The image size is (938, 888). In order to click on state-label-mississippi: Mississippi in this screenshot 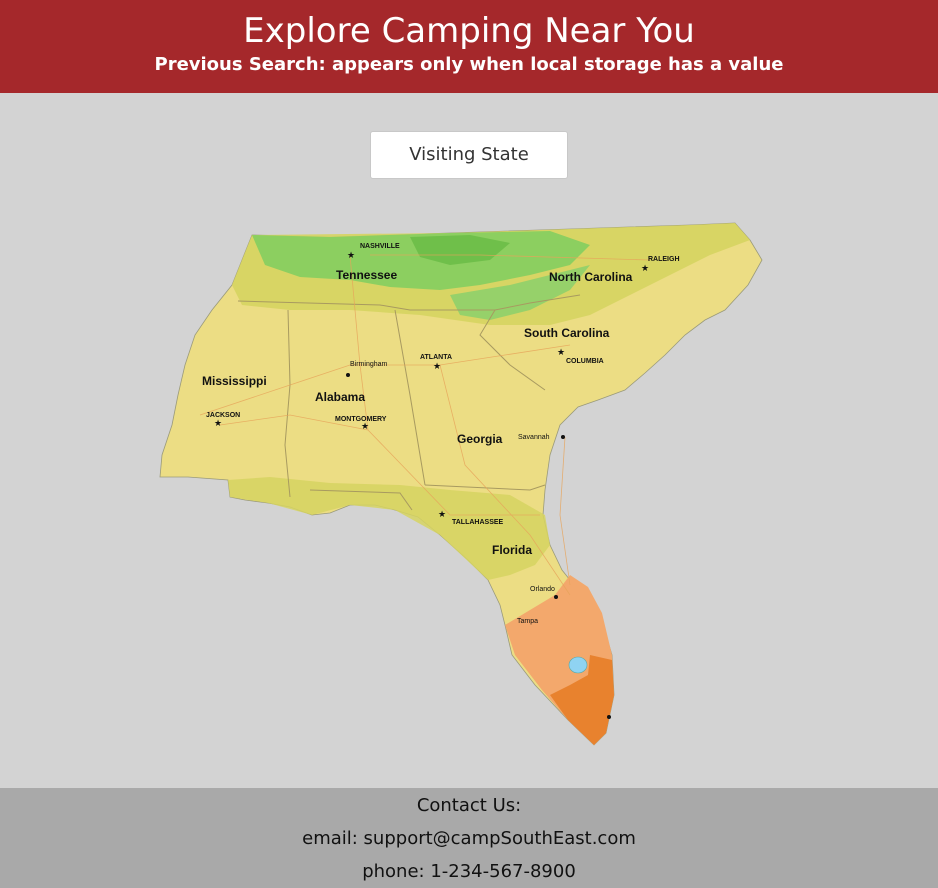, I will do `click(234, 381)`.